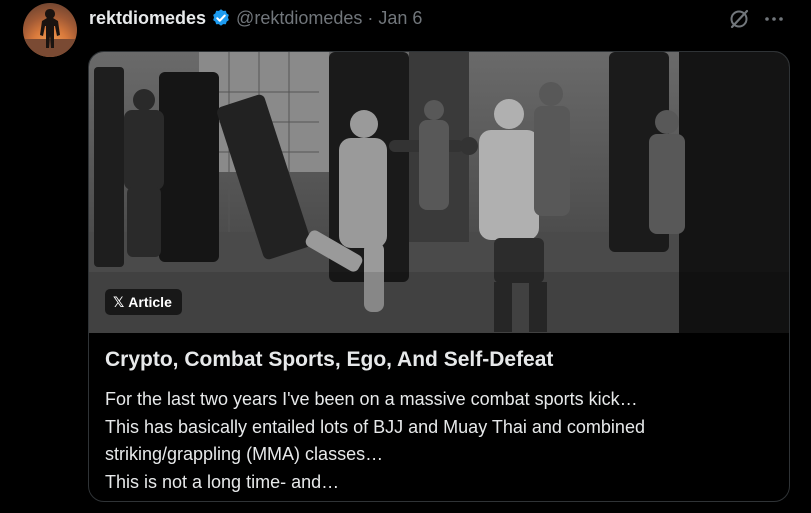  Describe the element at coordinates (739, 19) in the screenshot. I see `grok-icon` at that location.